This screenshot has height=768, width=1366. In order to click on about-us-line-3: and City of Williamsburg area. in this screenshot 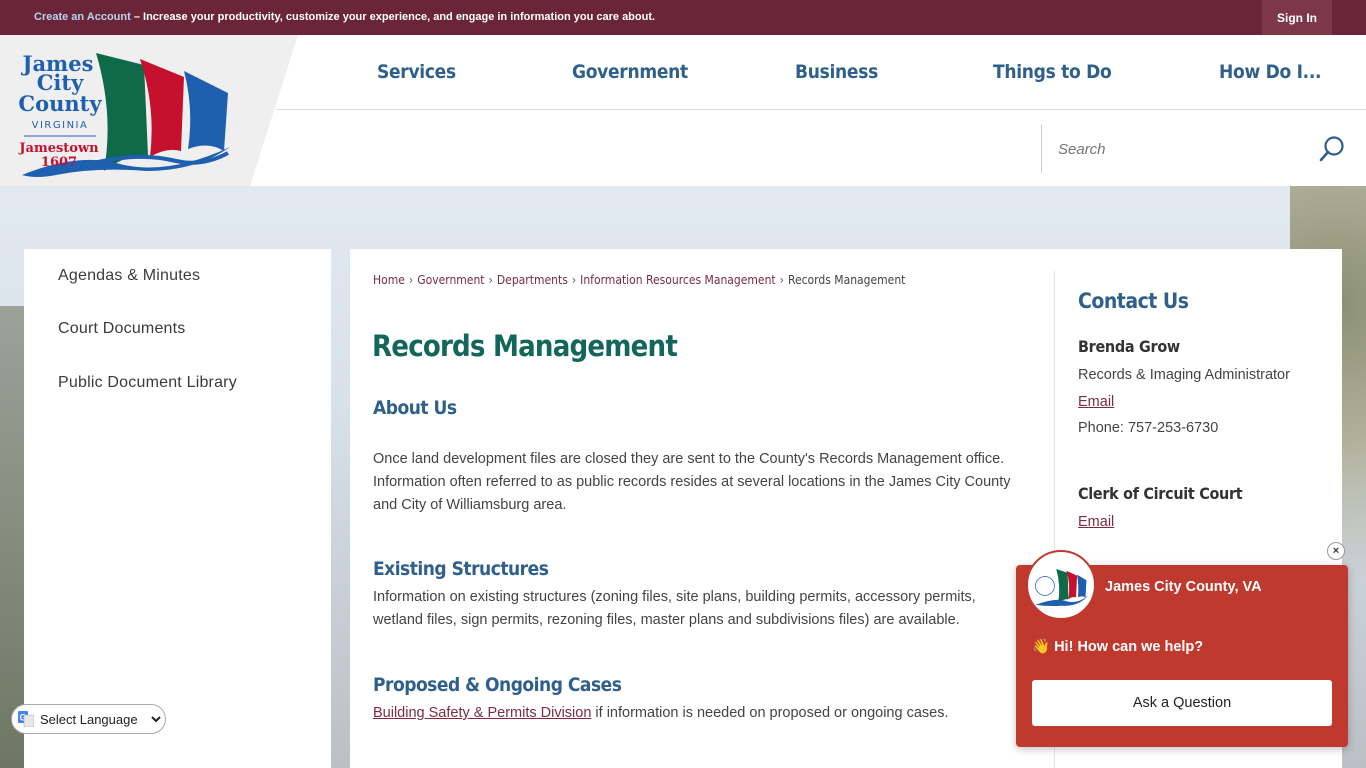, I will do `click(470, 505)`.